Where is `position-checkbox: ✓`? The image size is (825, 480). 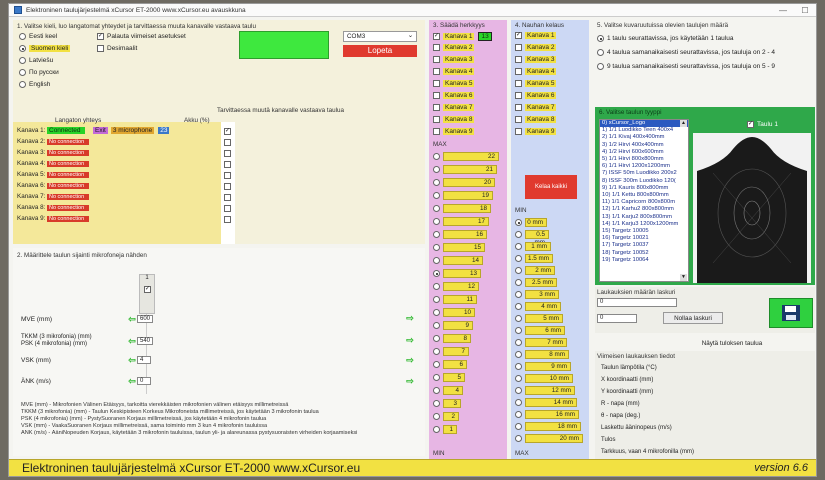 position-checkbox: ✓ is located at coordinates (147, 289).